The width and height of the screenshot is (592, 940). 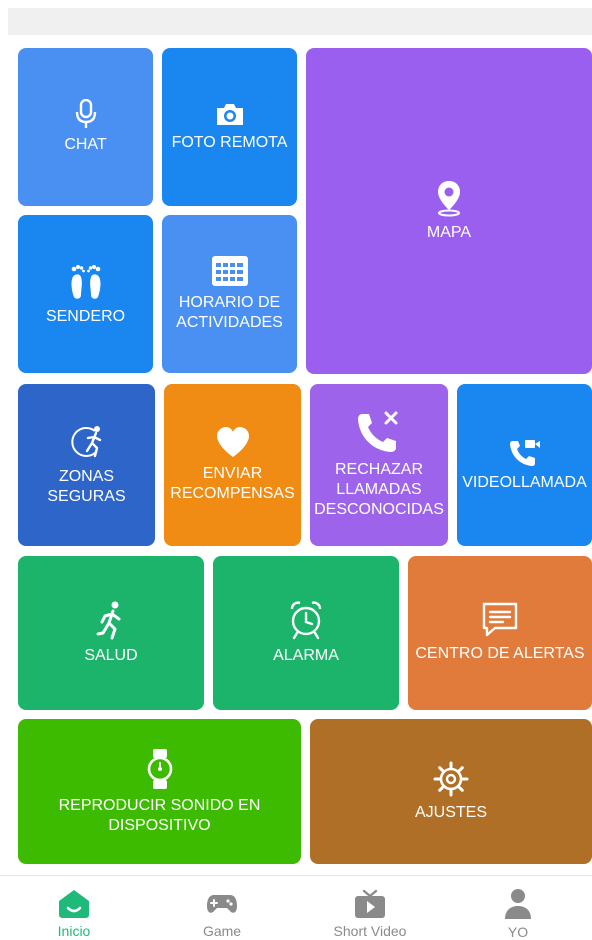 I want to click on gear-icon, so click(x=451, y=779).